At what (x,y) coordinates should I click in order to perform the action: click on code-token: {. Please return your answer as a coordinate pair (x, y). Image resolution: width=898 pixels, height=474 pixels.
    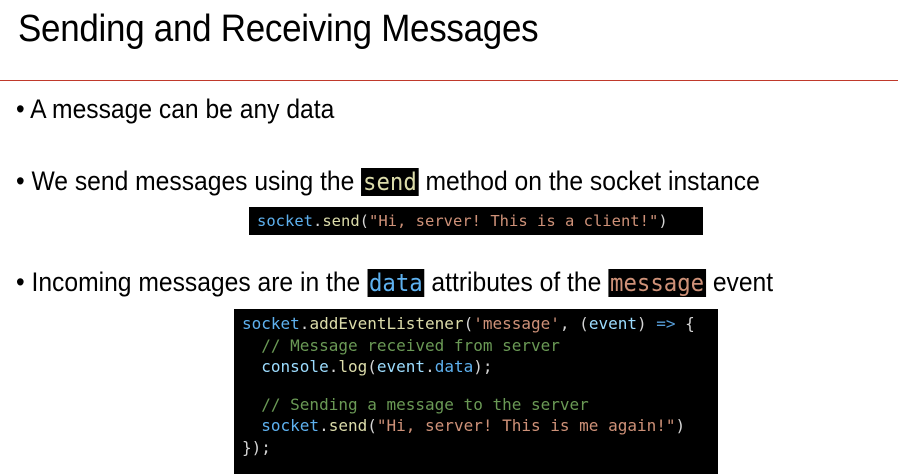
    Looking at the image, I should click on (685, 323).